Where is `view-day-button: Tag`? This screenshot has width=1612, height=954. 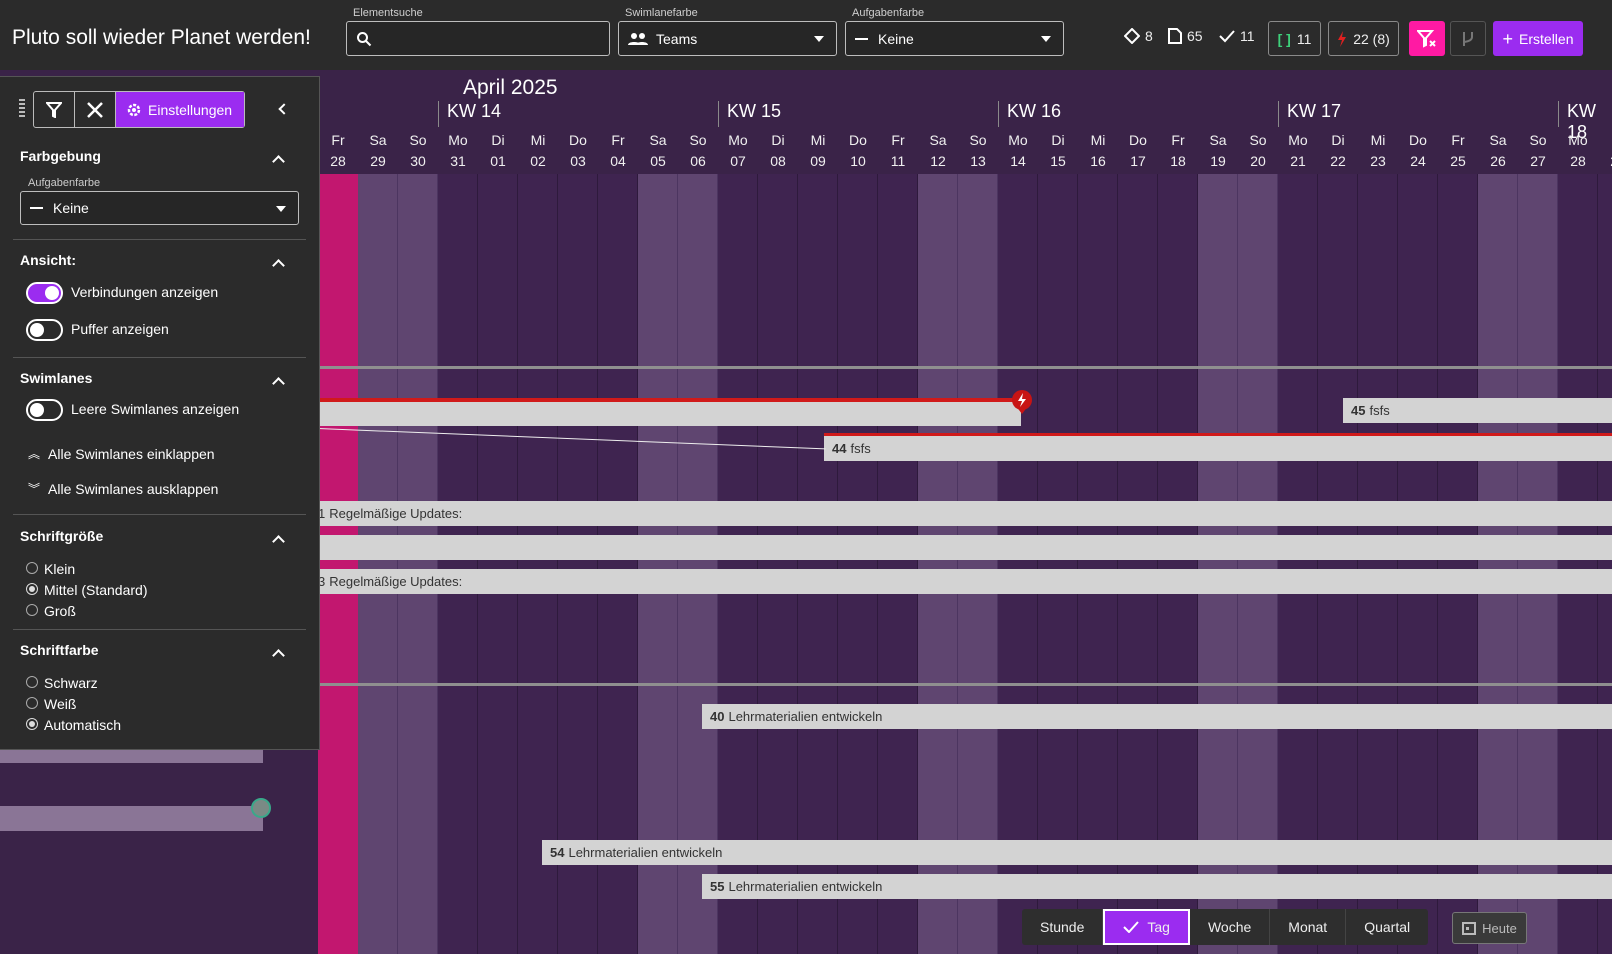 view-day-button: Tag is located at coordinates (1146, 927).